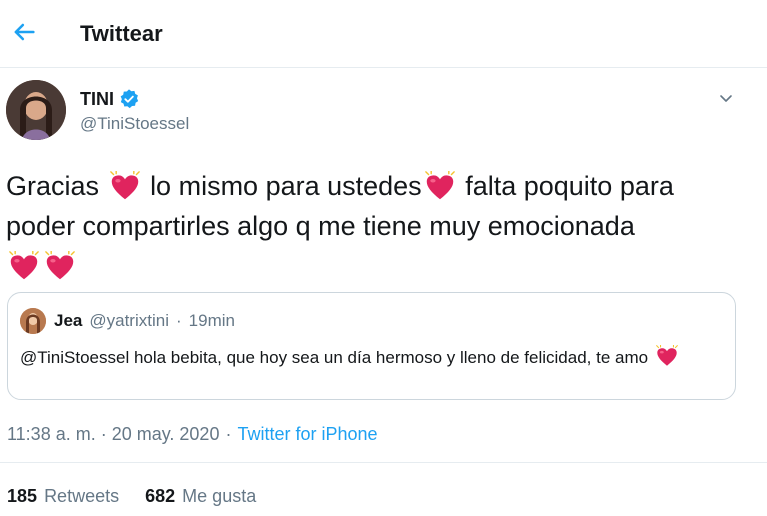 This screenshot has width=767, height=516. What do you see at coordinates (129, 99) in the screenshot?
I see `verified-badge-icon` at bounding box center [129, 99].